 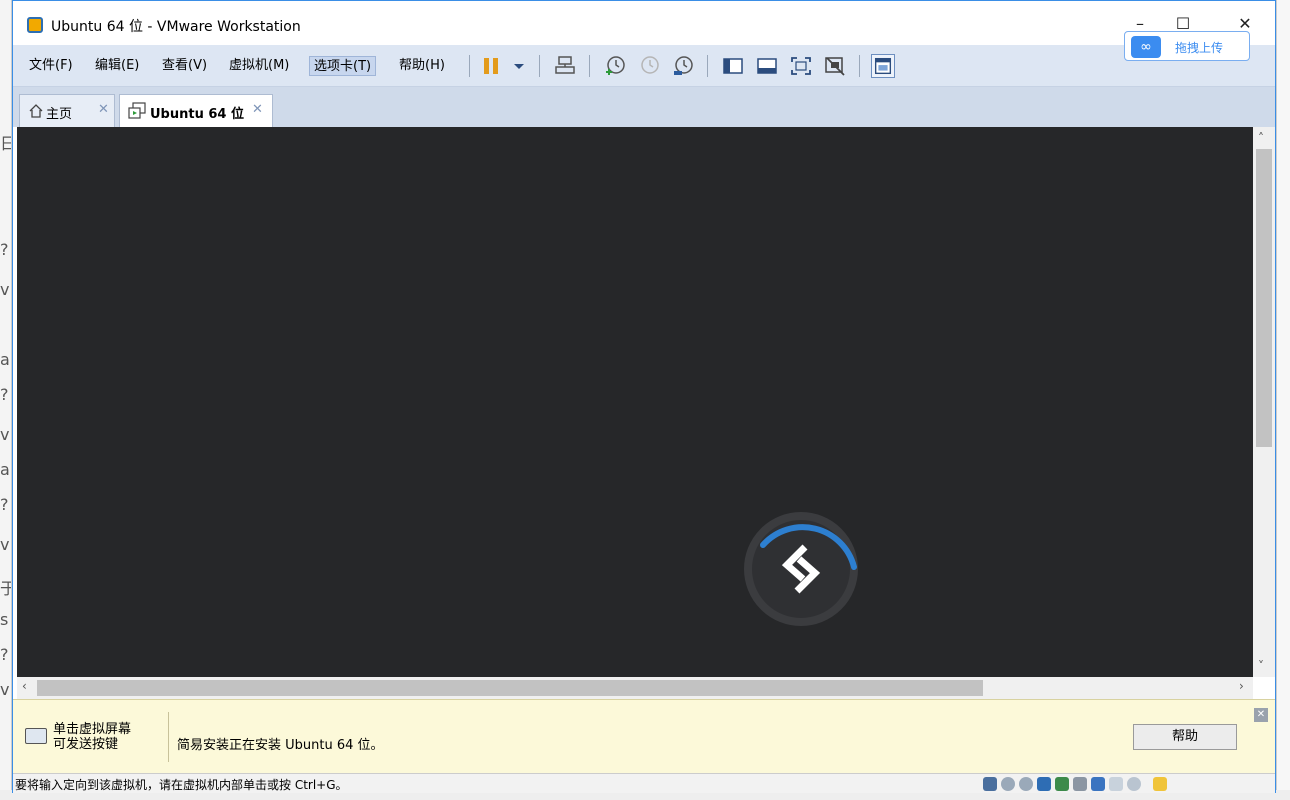 I want to click on pause-icon, so click(x=491, y=66).